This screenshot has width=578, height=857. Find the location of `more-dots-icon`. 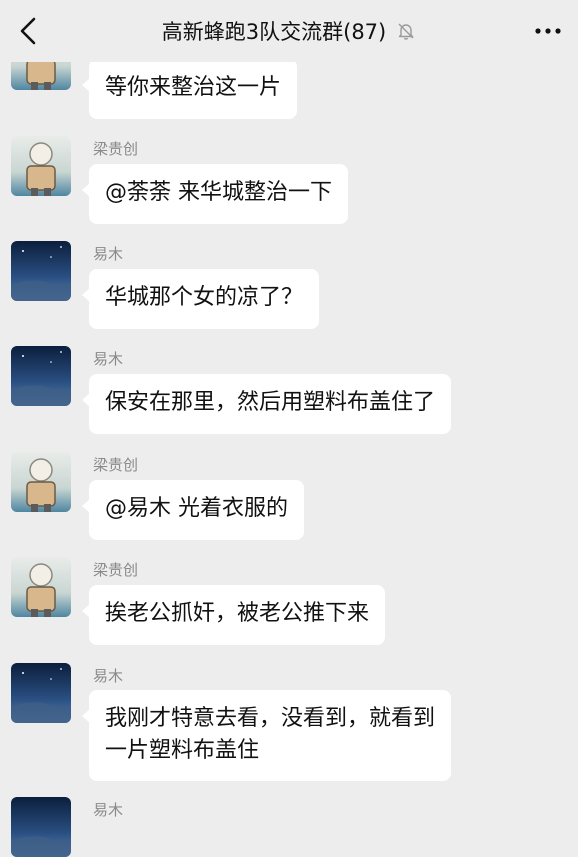

more-dots-icon is located at coordinates (548, 31).